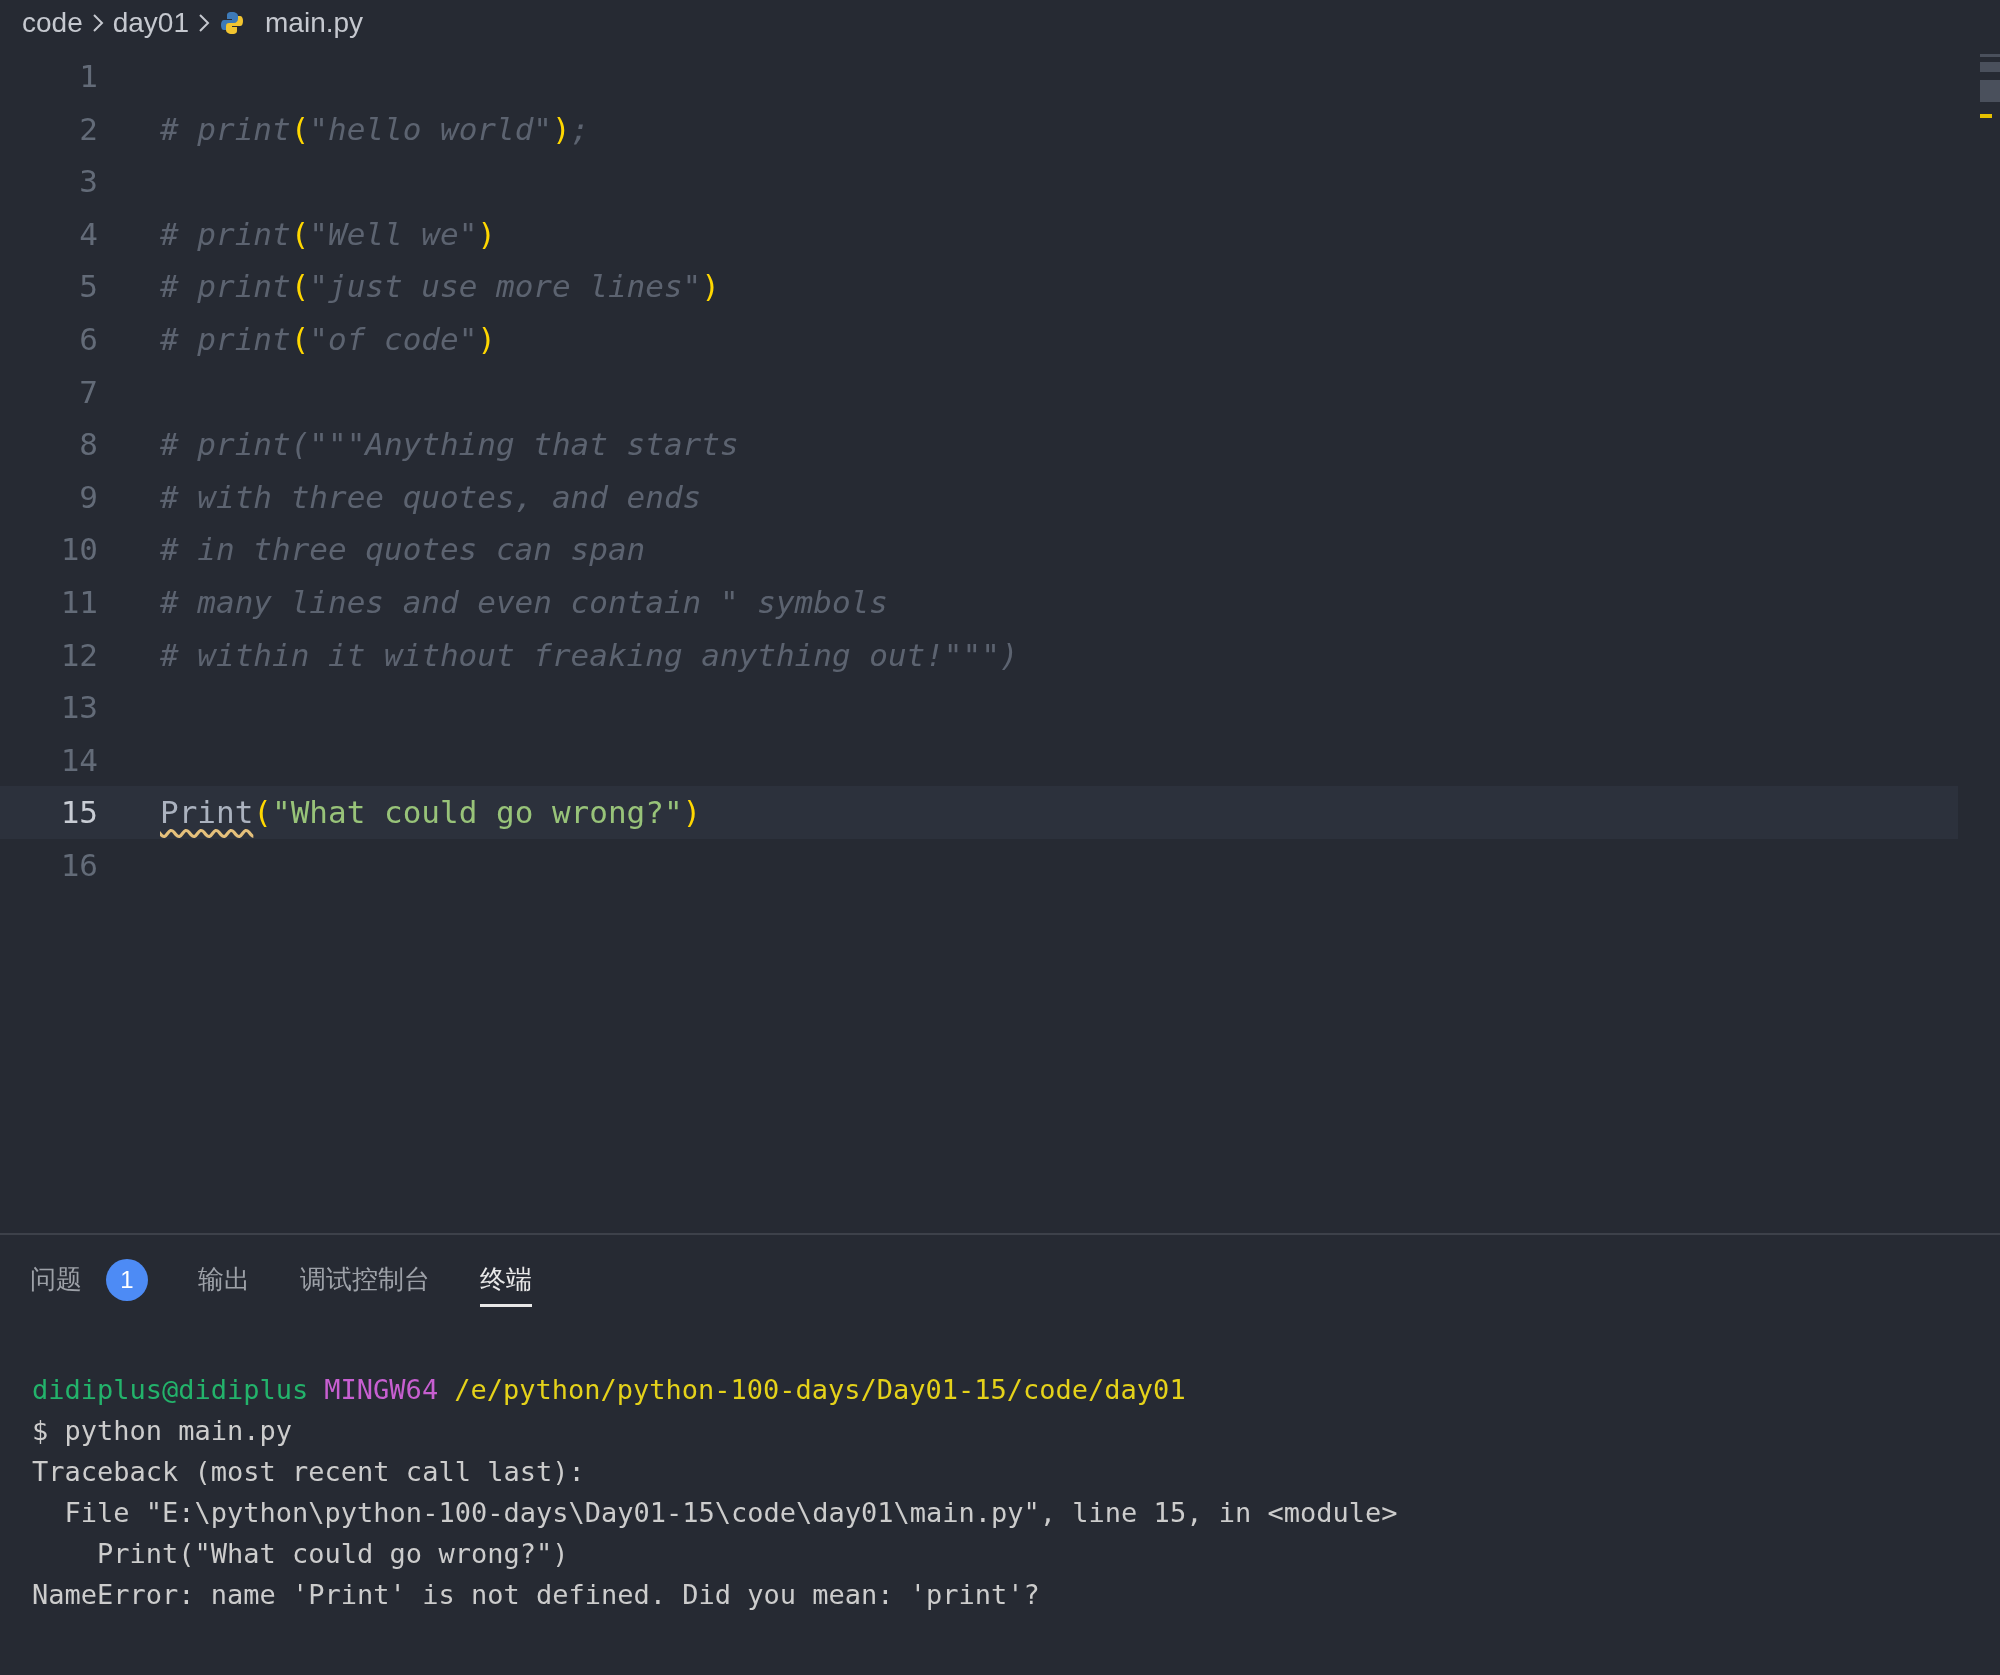 The width and height of the screenshot is (2000, 1675). Describe the element at coordinates (88, 77) in the screenshot. I see `line-number: 1` at that location.